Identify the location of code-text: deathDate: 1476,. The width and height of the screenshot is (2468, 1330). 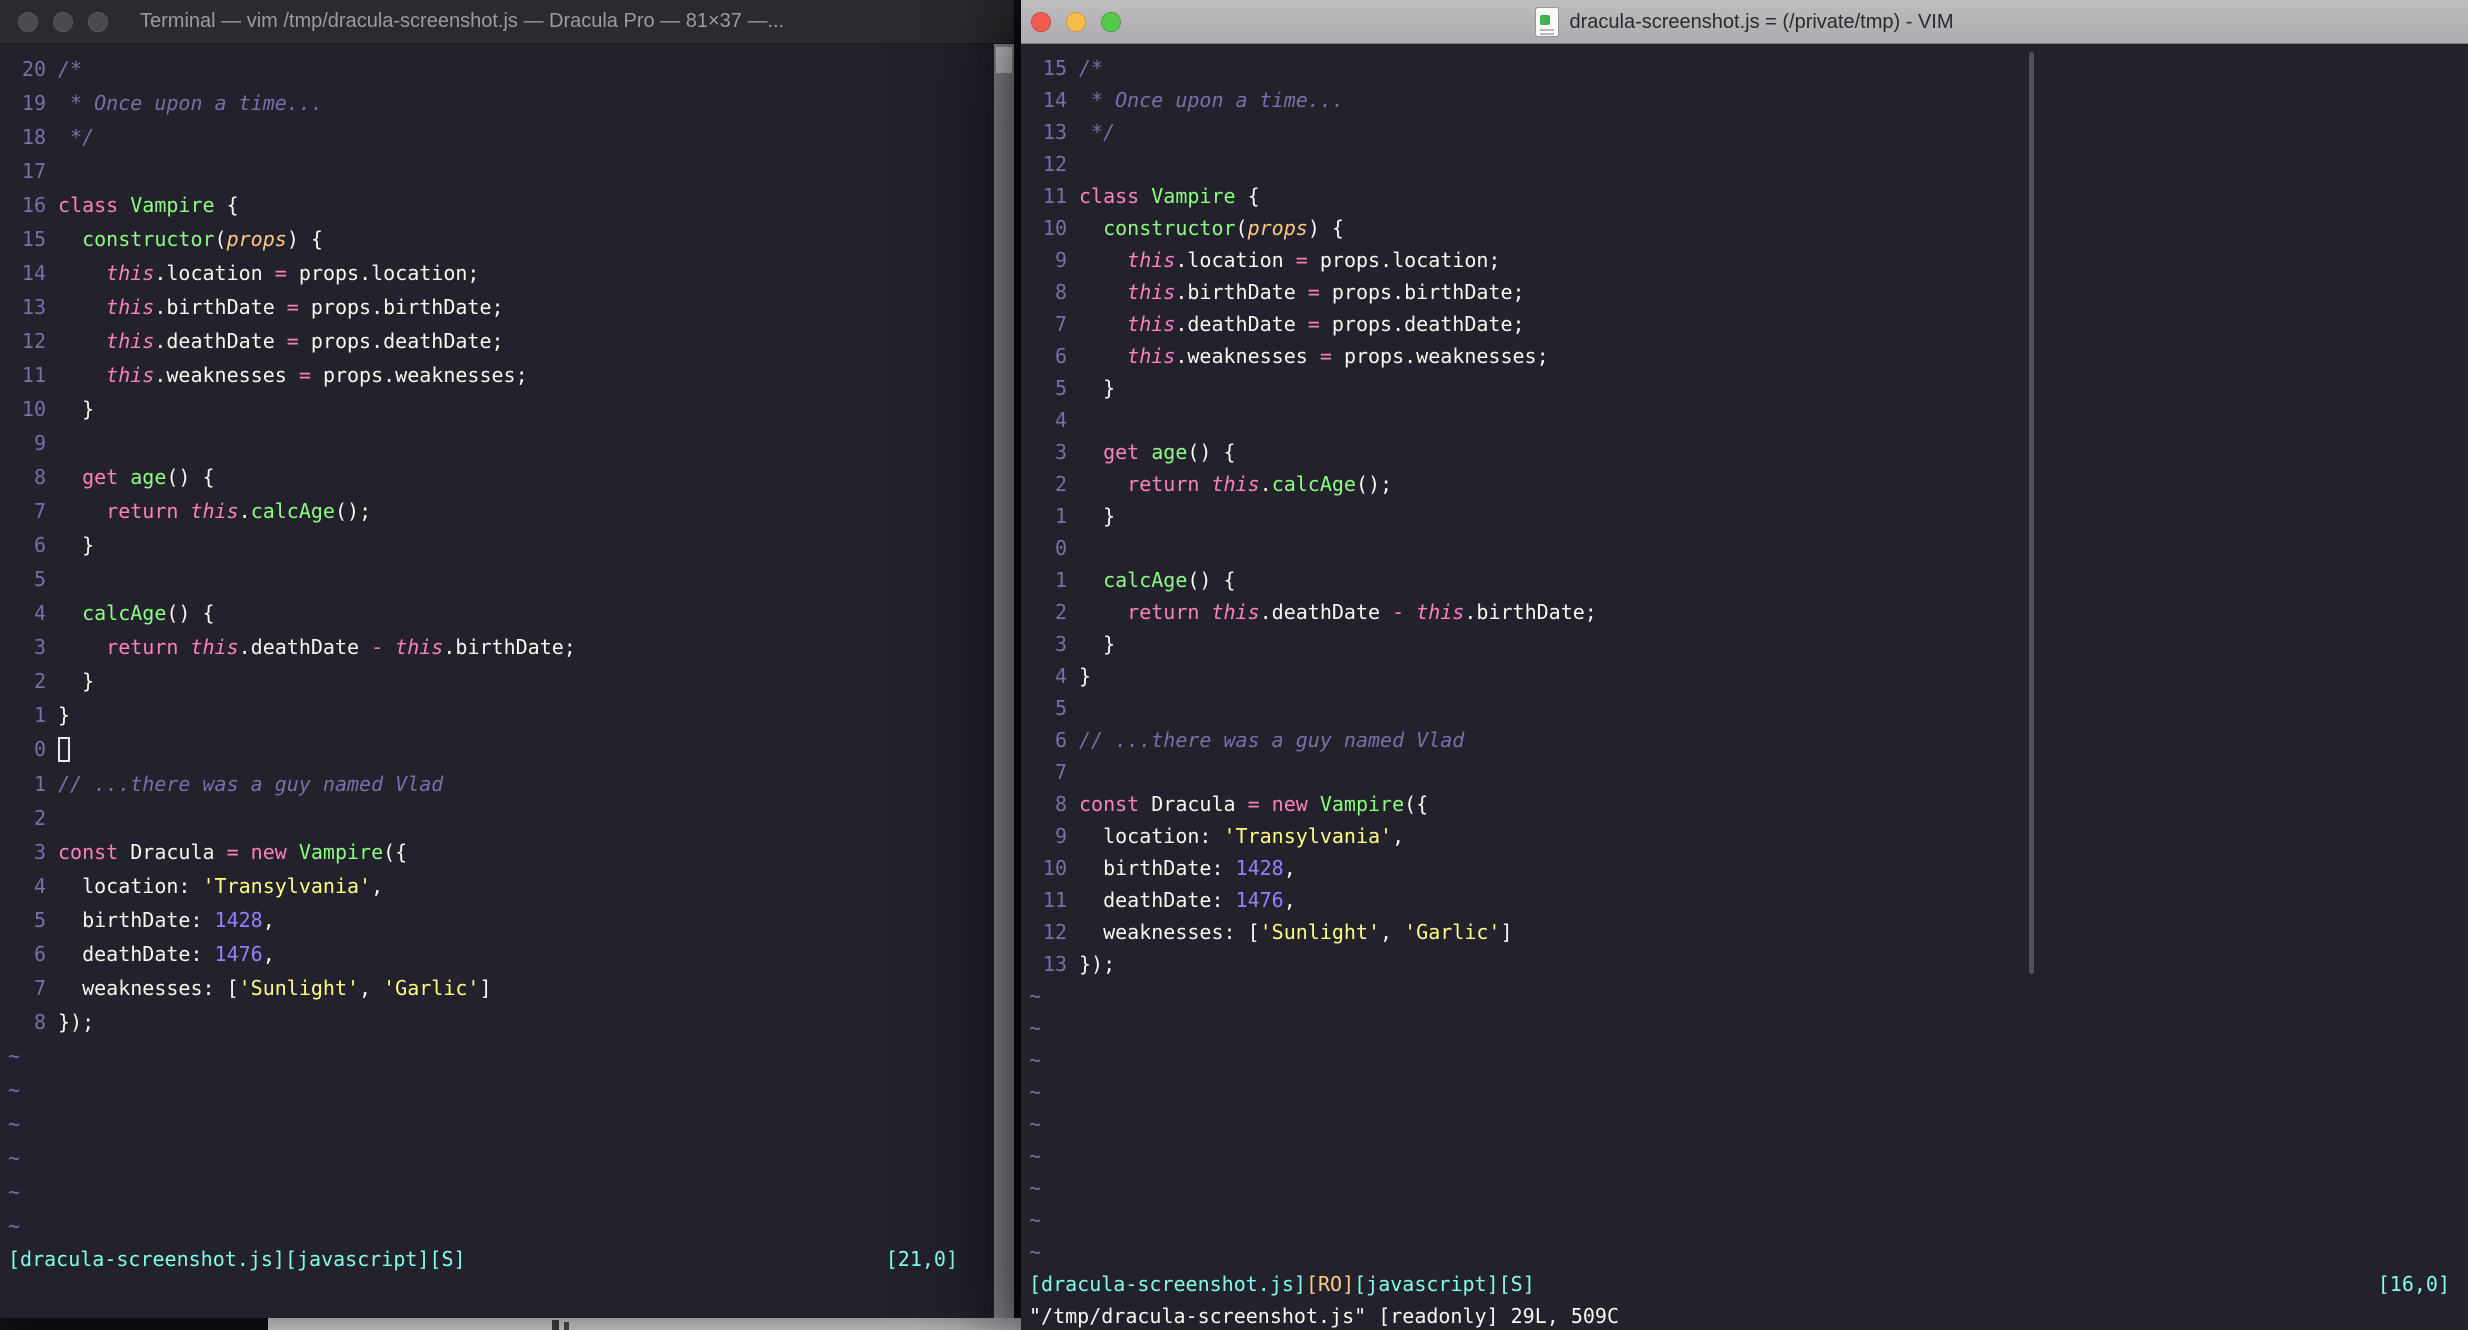
(1187, 900).